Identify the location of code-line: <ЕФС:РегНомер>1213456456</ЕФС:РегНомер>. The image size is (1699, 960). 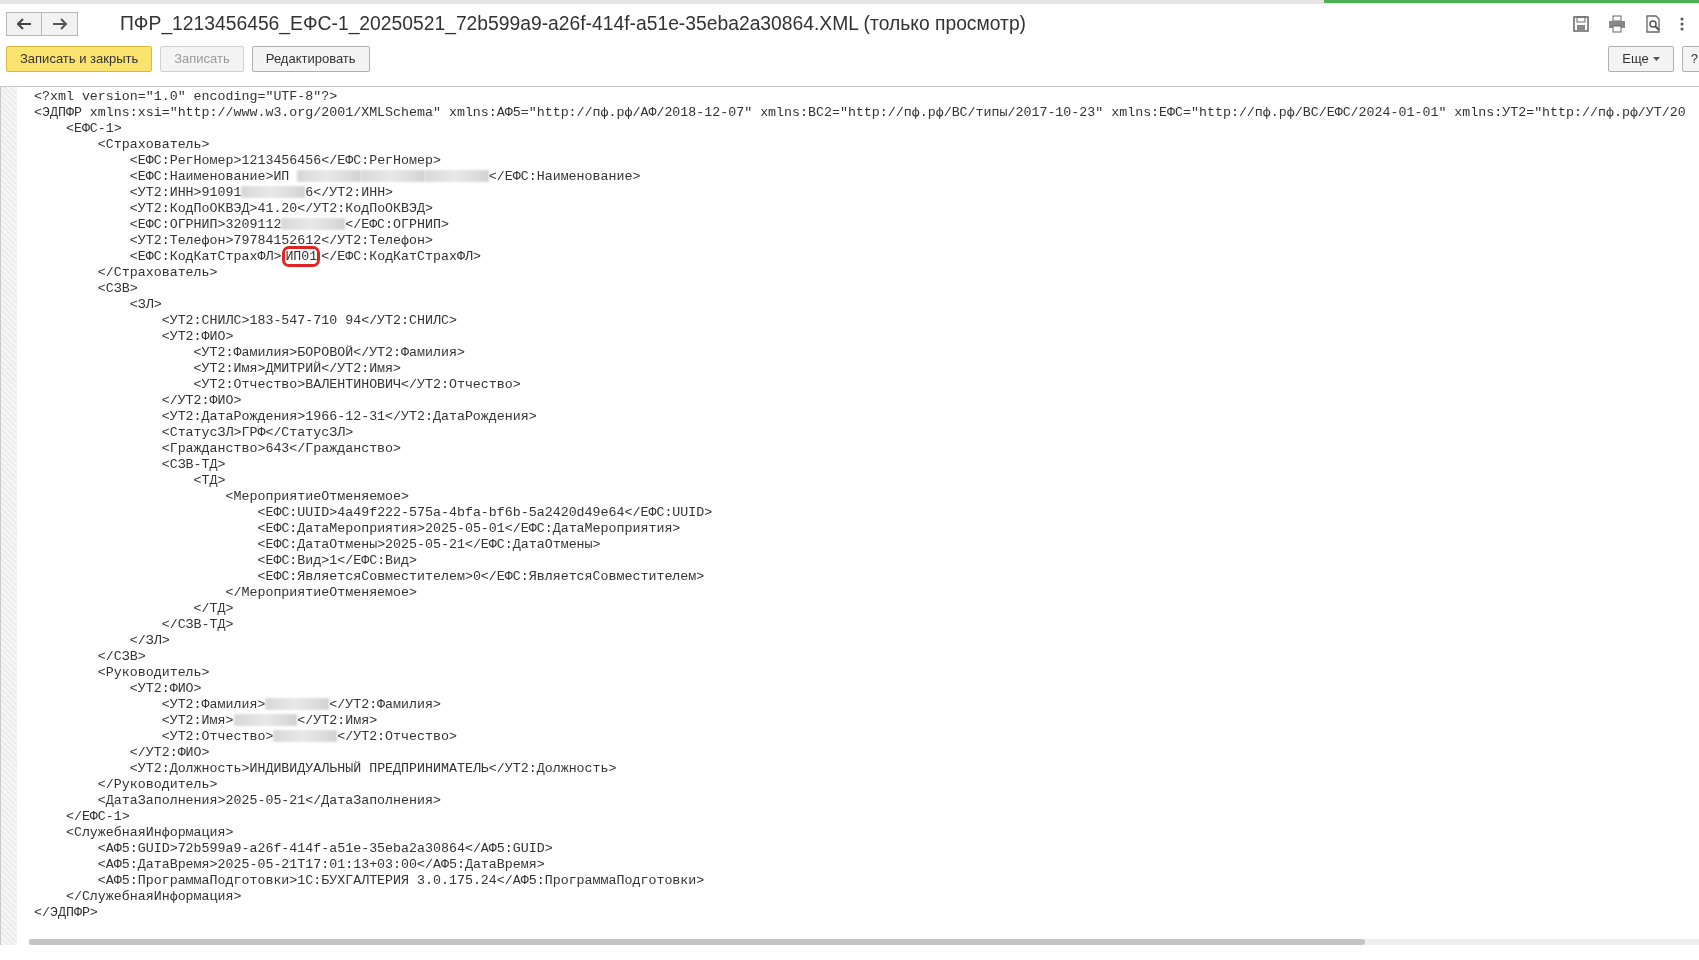
(285, 160).